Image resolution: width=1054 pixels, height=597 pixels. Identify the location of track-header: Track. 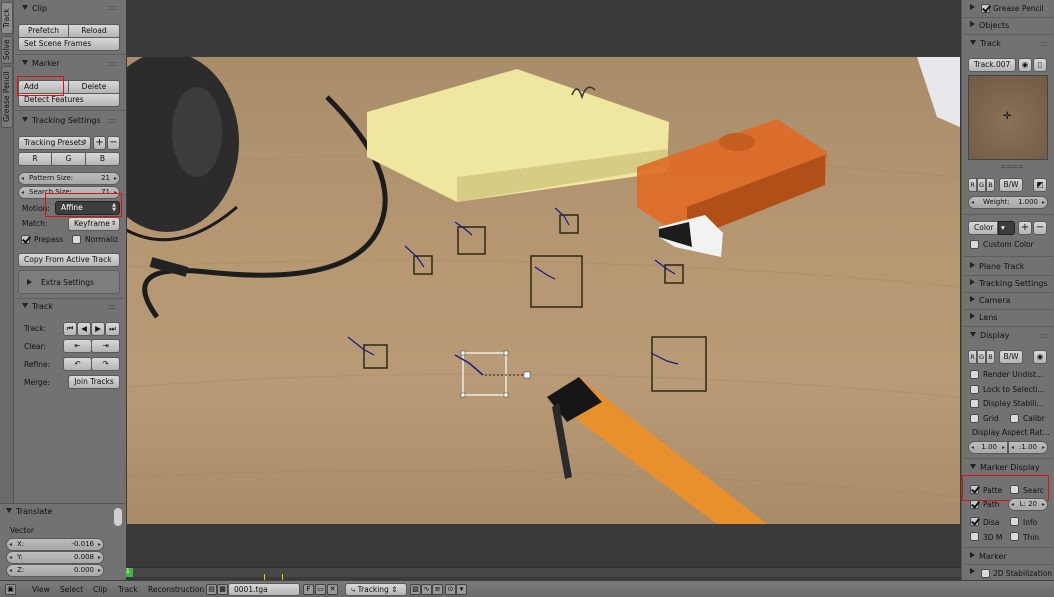
(985, 44).